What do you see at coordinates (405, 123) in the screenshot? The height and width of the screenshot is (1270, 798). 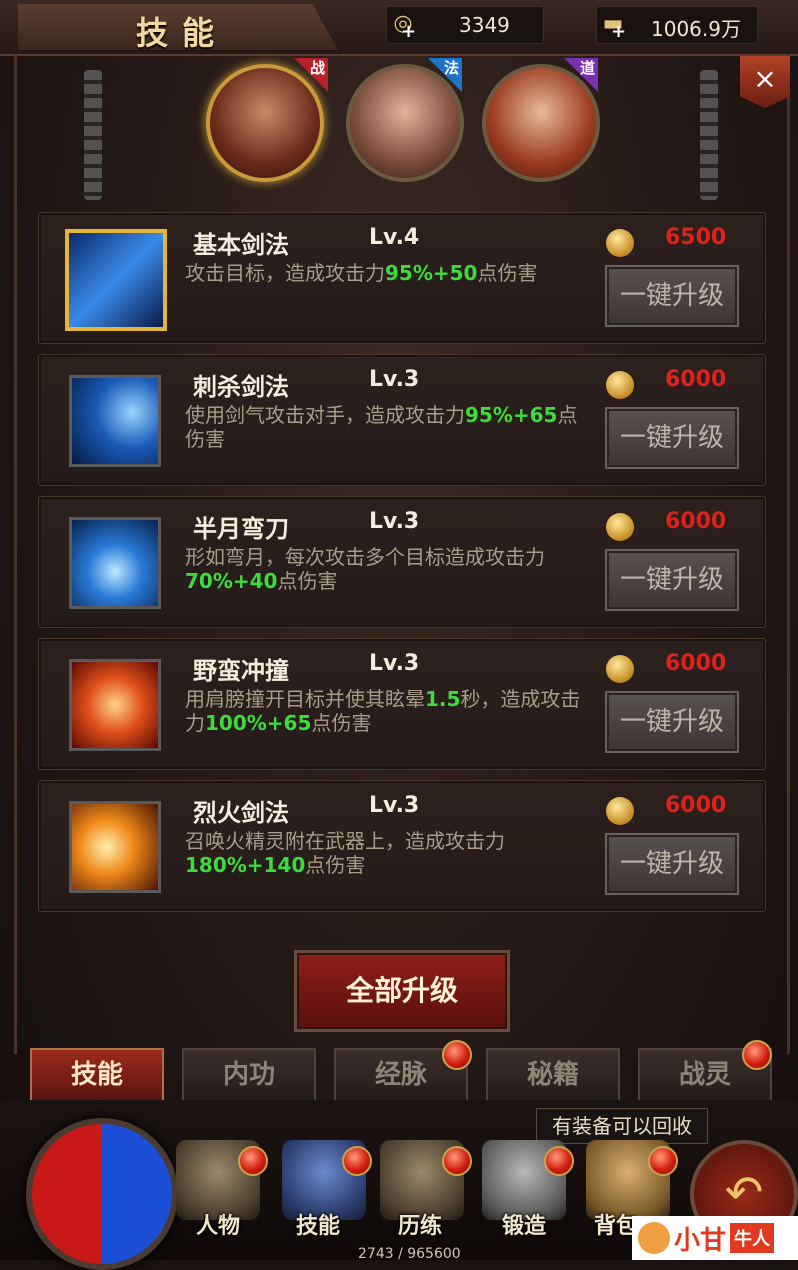 I see `avatar-mage` at bounding box center [405, 123].